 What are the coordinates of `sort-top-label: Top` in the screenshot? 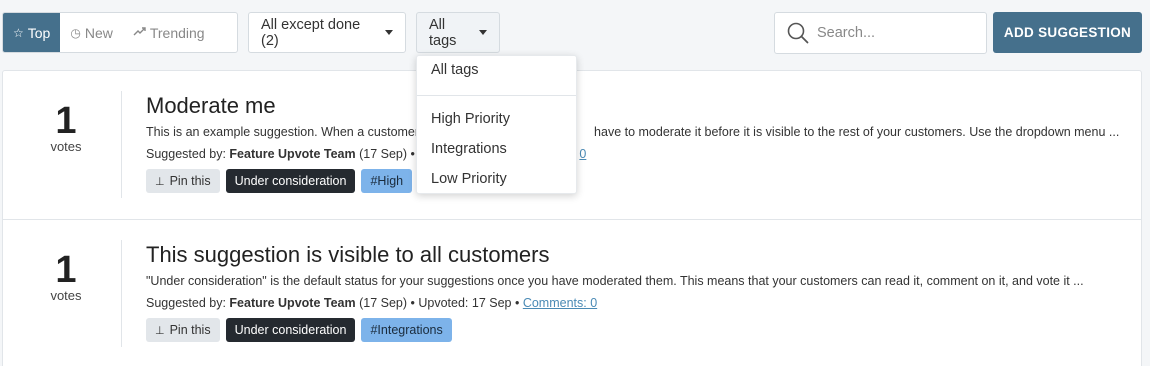 It's located at (39, 32).